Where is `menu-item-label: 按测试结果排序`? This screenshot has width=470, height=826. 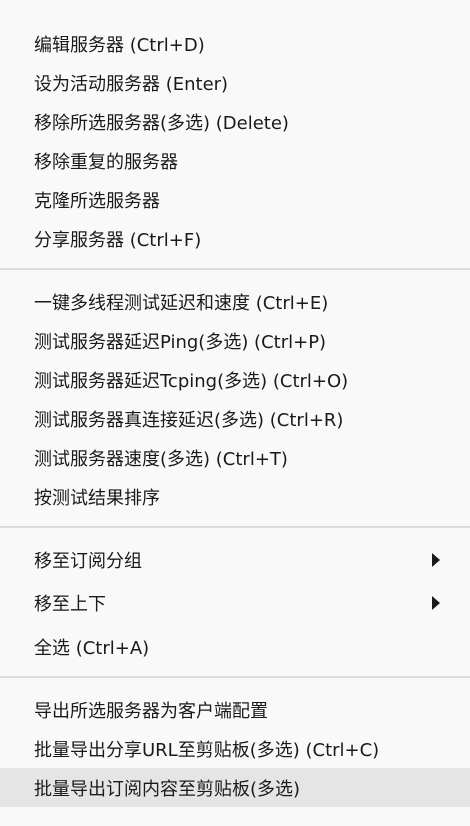 menu-item-label: 按测试结果排序 is located at coordinates (97, 498).